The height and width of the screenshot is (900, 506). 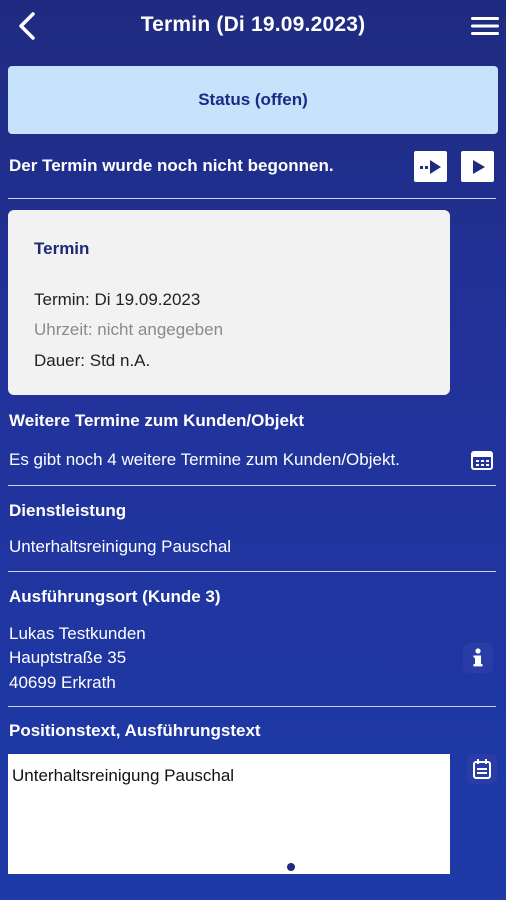 I want to click on menu-button, so click(x=485, y=26).